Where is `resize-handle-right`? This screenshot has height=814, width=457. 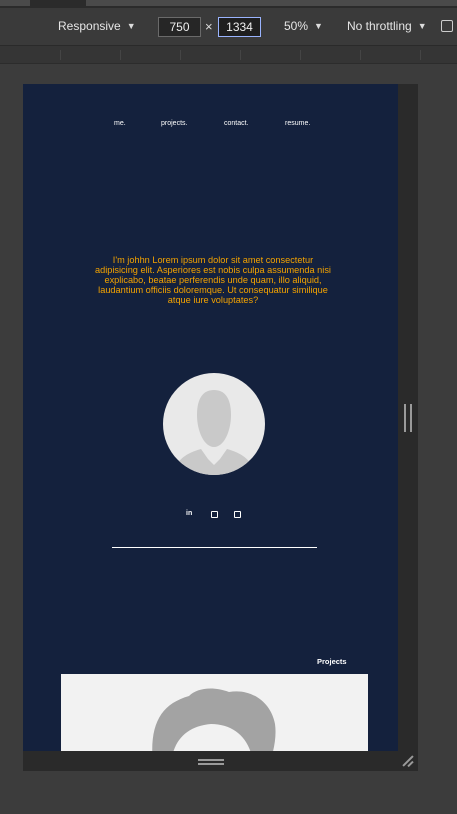
resize-handle-right is located at coordinates (408, 418).